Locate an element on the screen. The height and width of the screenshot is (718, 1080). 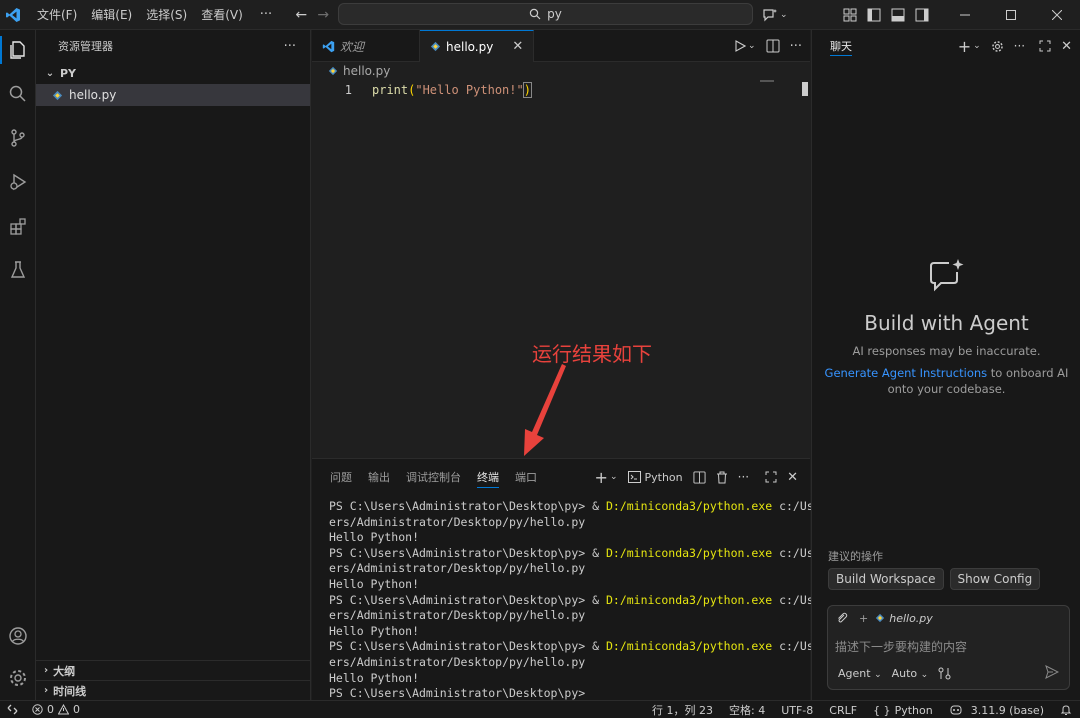
tab-welcome: 欢迎 is located at coordinates (366, 46).